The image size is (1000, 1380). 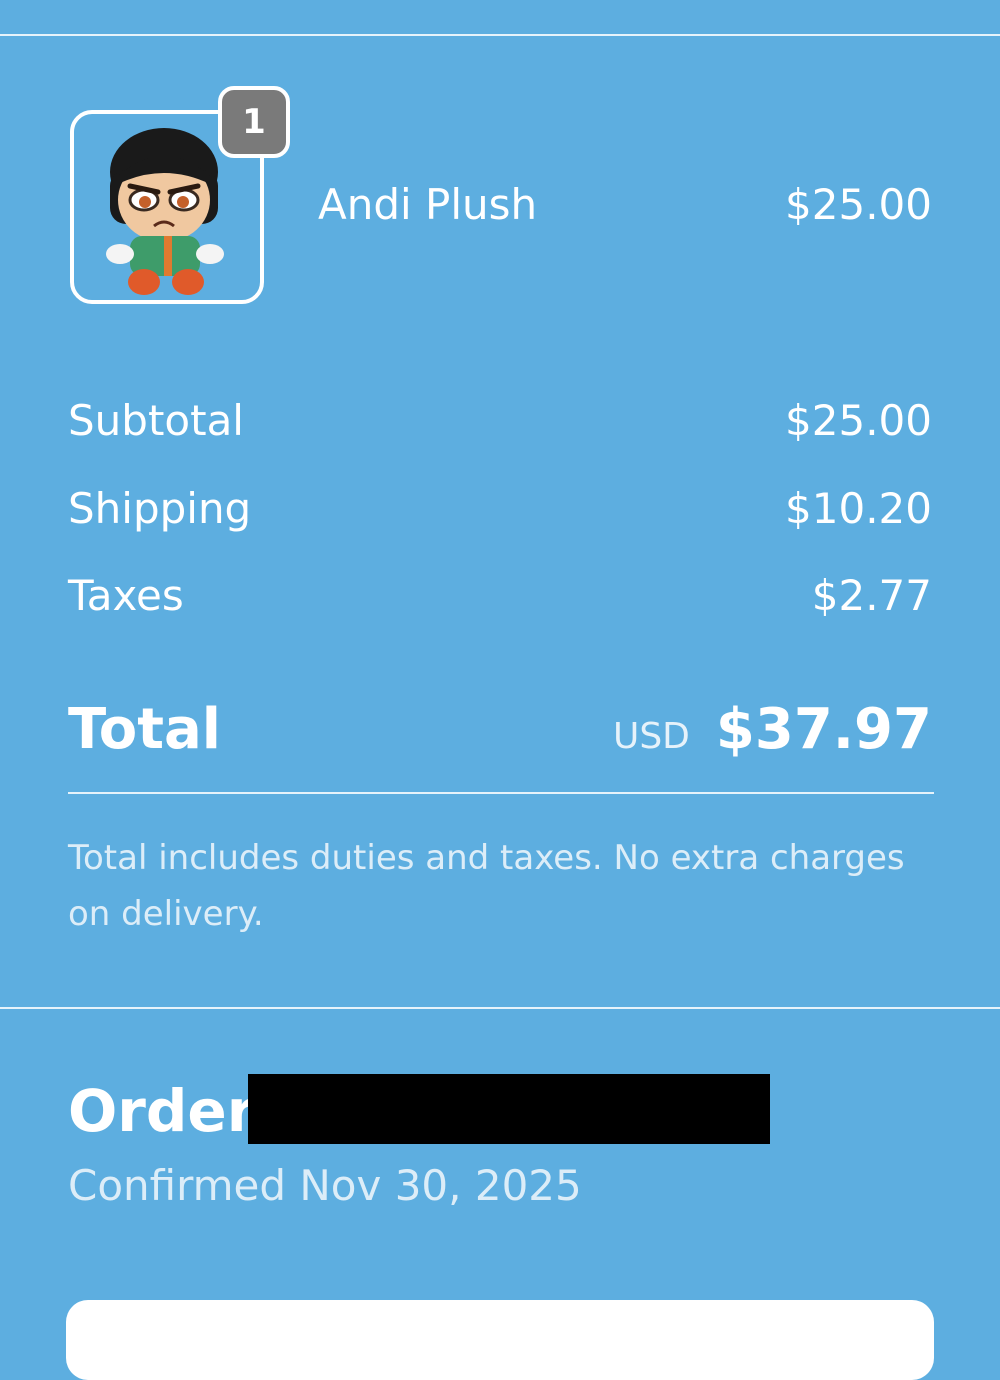 What do you see at coordinates (858, 420) in the screenshot?
I see `subtotal-value: $25.00` at bounding box center [858, 420].